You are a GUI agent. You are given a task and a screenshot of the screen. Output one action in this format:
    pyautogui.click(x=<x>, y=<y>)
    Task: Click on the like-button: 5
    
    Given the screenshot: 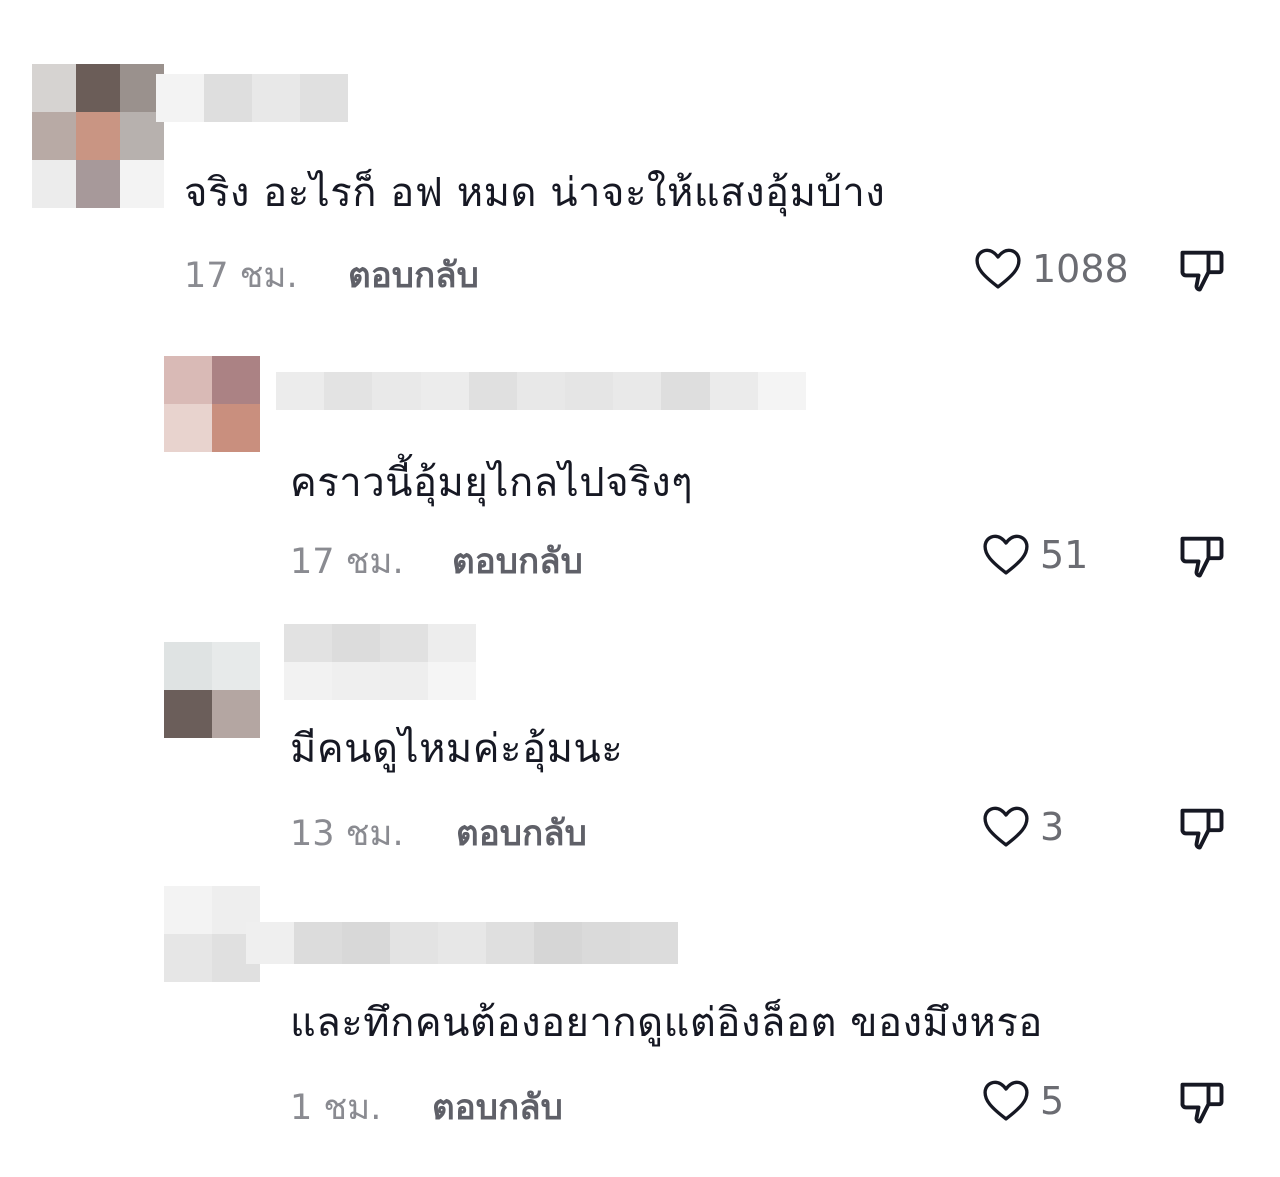 What is the action you would take?
    pyautogui.click(x=1022, y=1101)
    